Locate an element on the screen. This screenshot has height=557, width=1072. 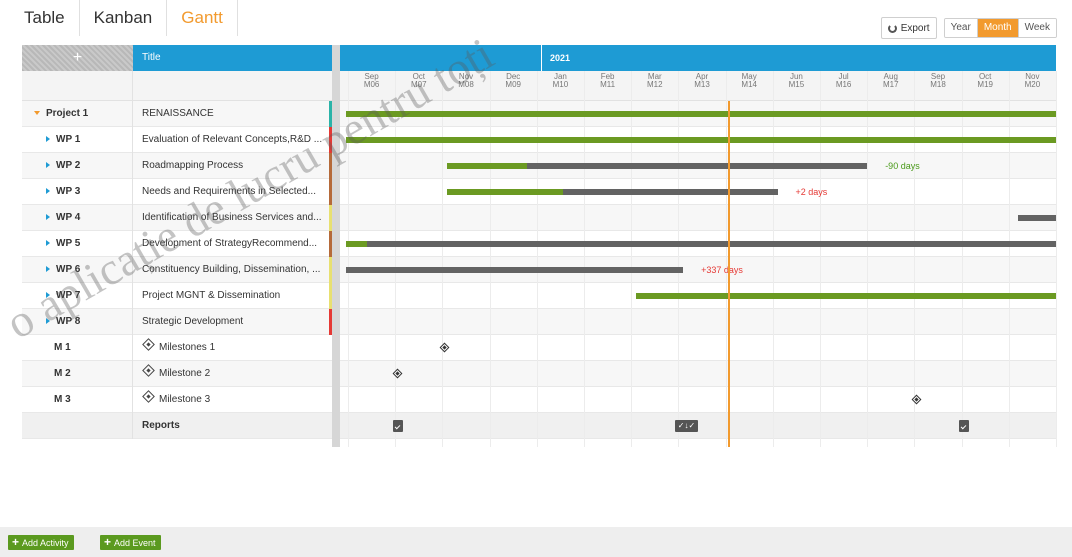
add-event-button: + Add Event is located at coordinates (130, 542).